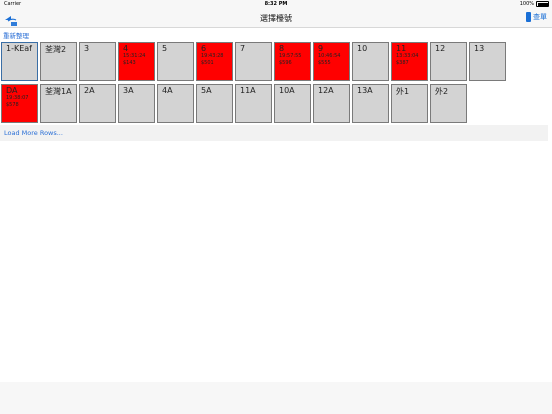 Image resolution: width=552 pixels, height=414 pixels. Describe the element at coordinates (19, 48) in the screenshot. I see `table-number: 1-KEaf` at that location.